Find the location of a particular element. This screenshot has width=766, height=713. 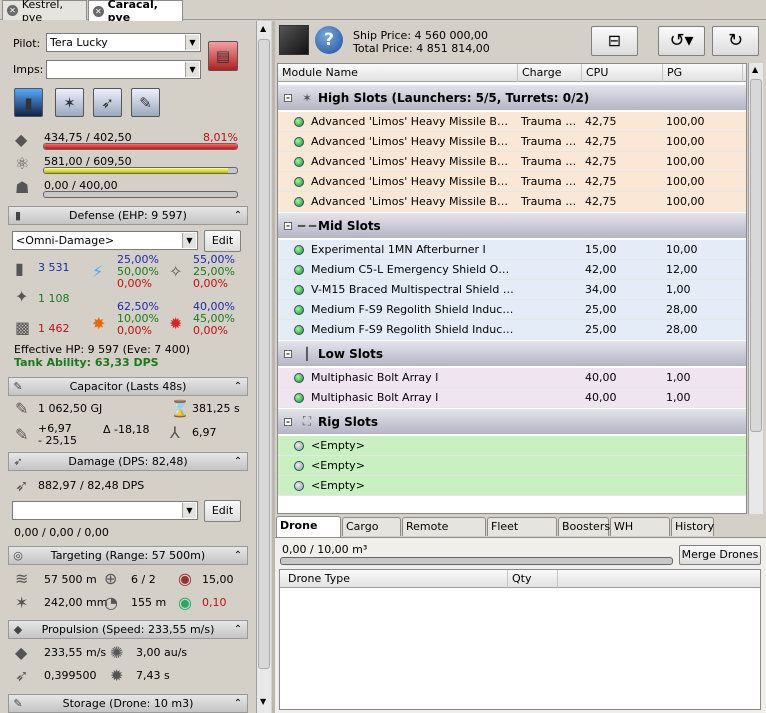

rack-icon: ⛶ is located at coordinates (307, 421).